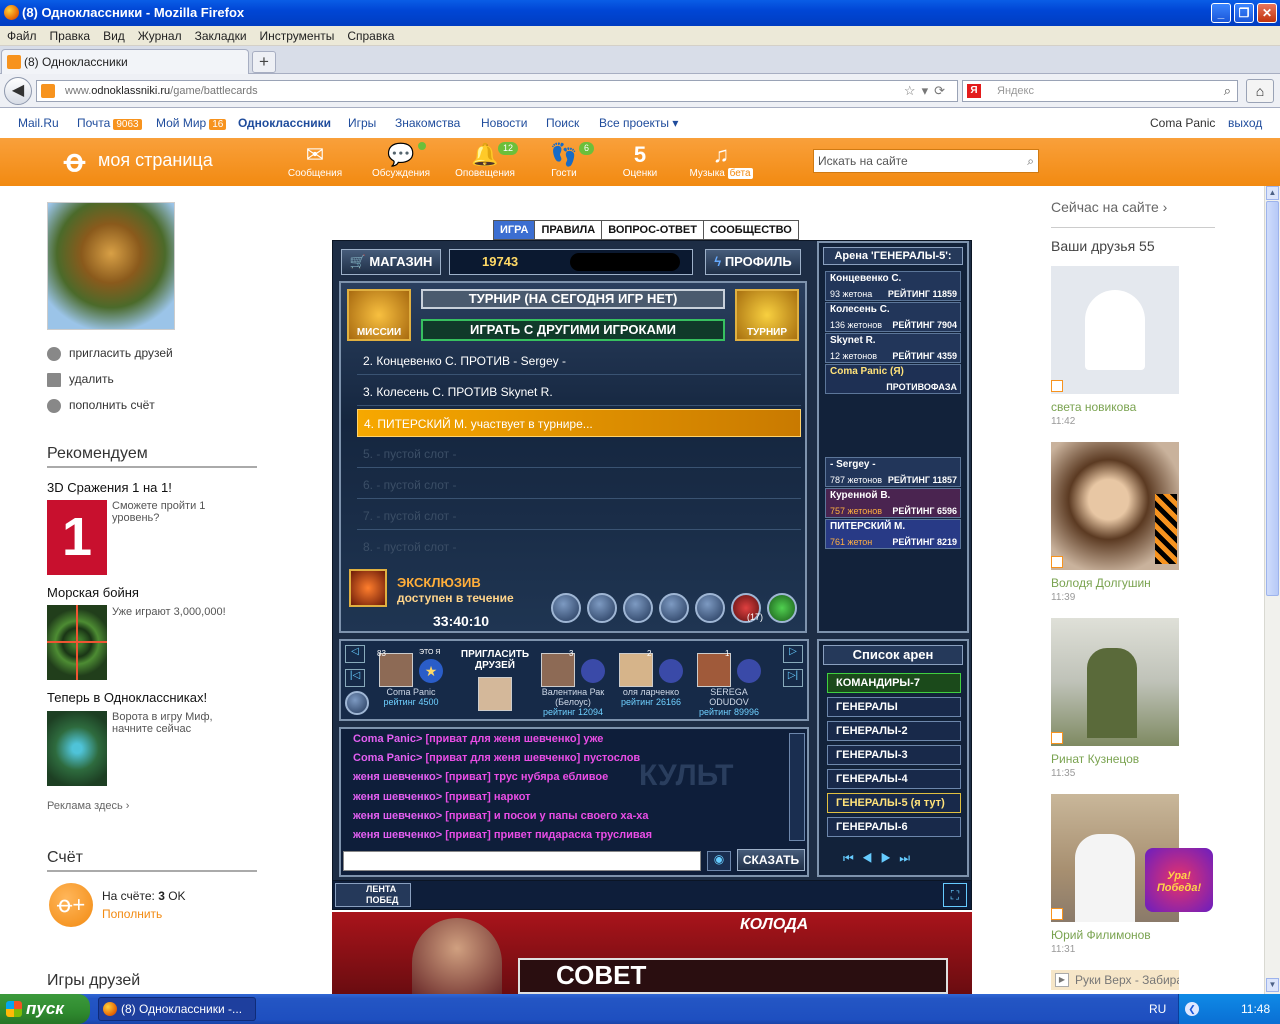  Describe the element at coordinates (1100, 91) in the screenshot. I see `search-bar: Я Яндекс ⌕` at that location.